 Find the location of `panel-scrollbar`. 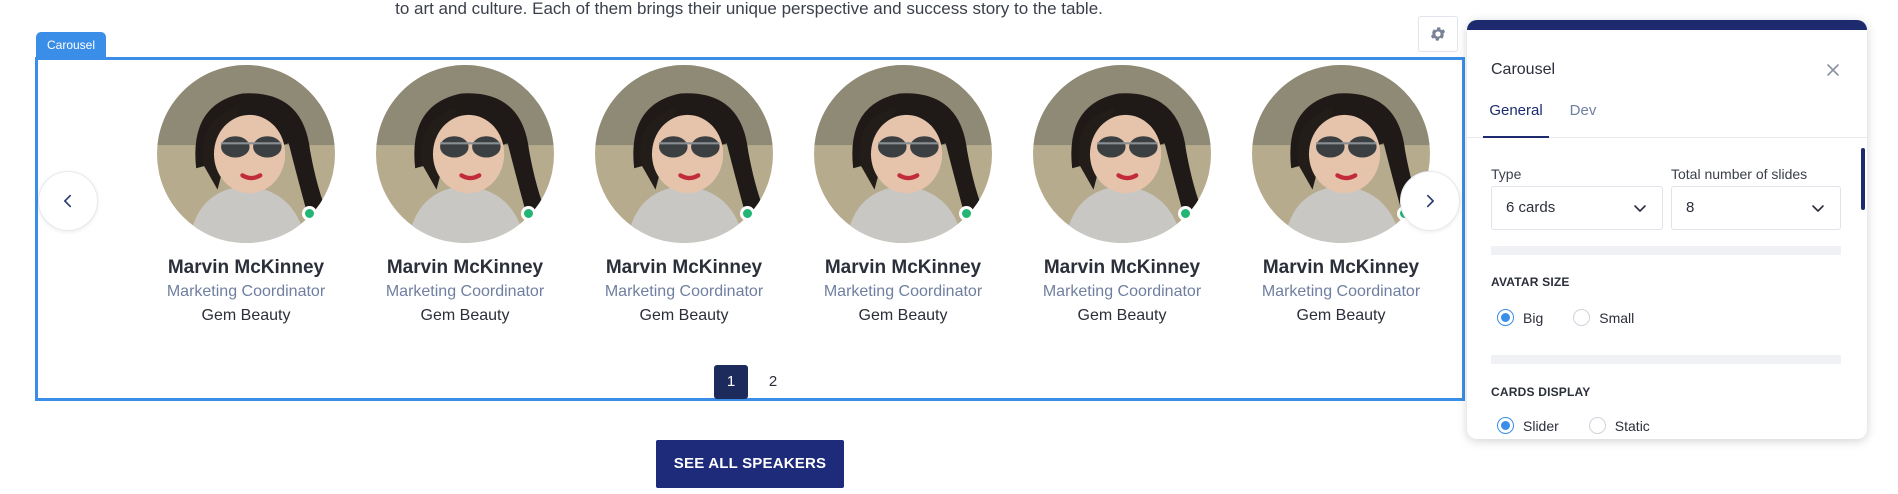

panel-scrollbar is located at coordinates (1863, 179).